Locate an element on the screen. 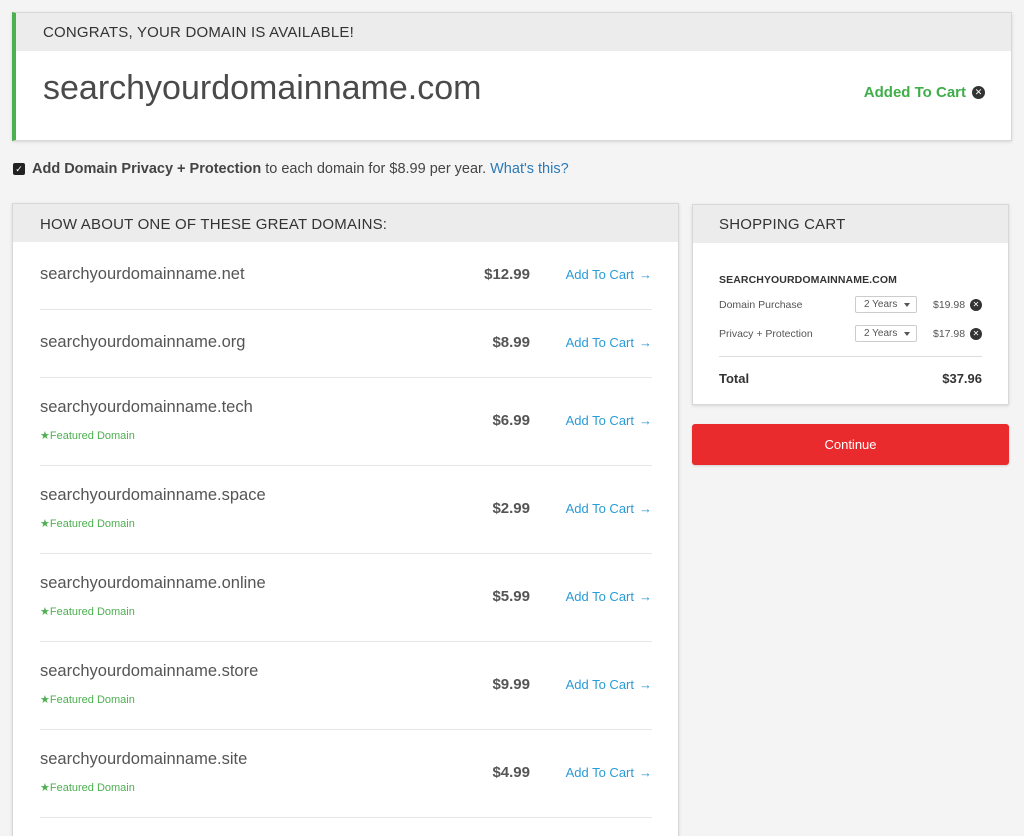 This screenshot has width=1024, height=836. suggestion-price: $4.99 is located at coordinates (511, 772).